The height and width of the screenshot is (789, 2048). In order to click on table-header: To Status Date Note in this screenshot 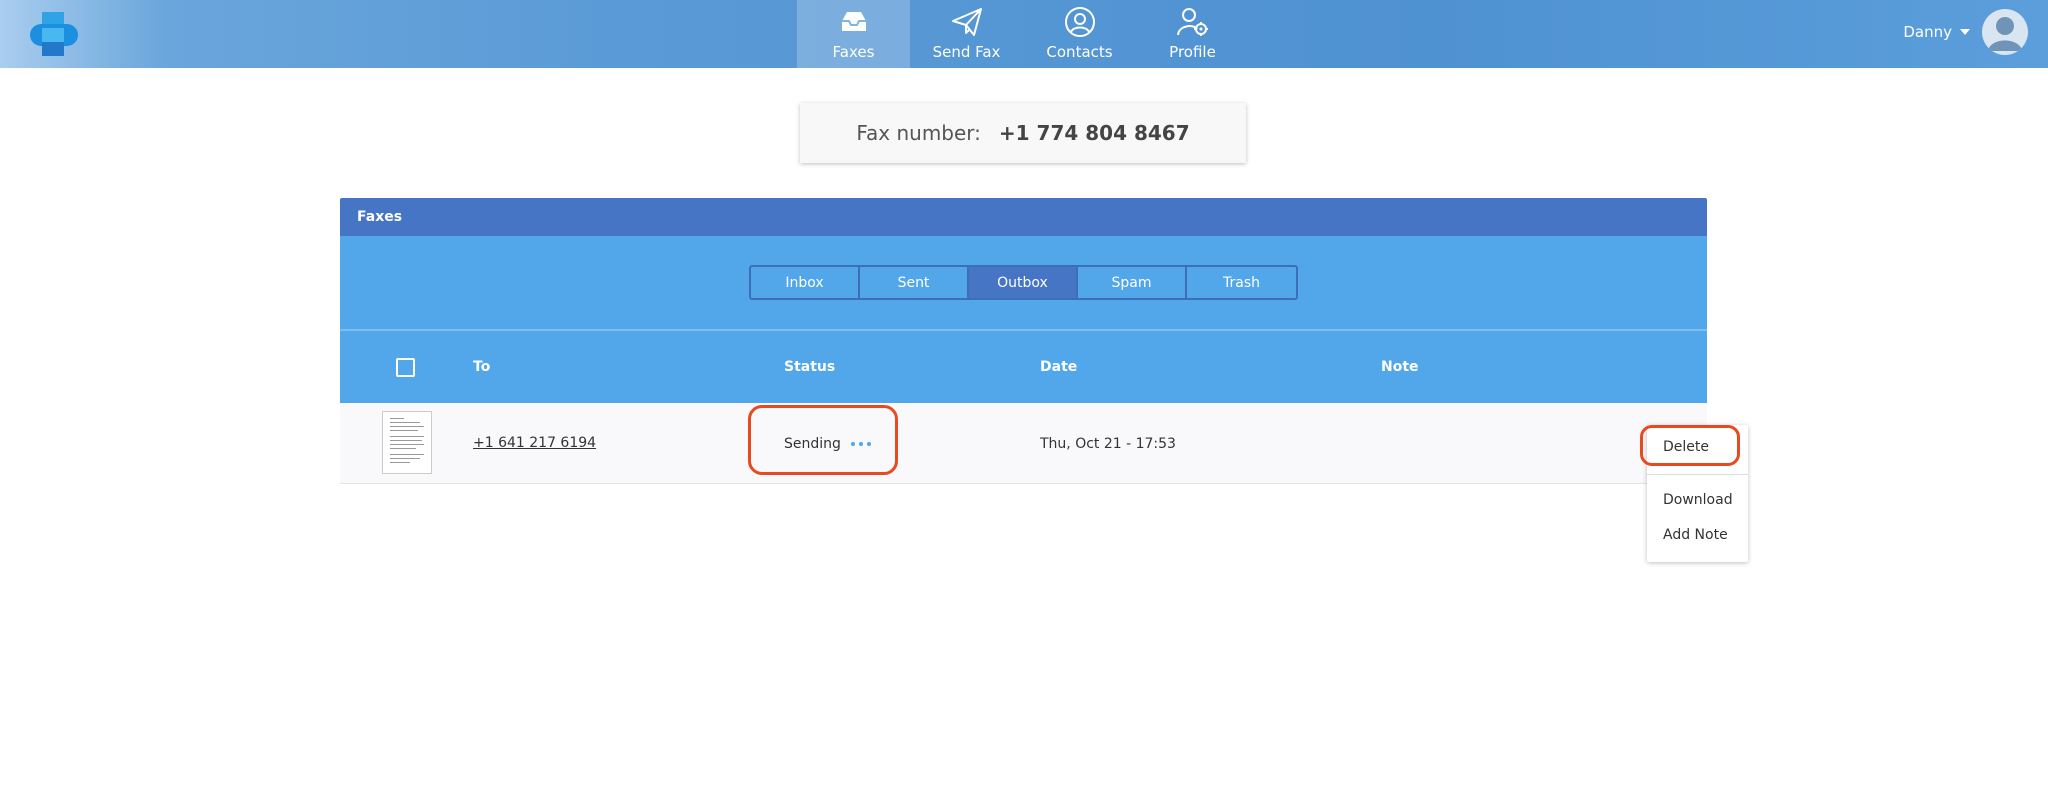, I will do `click(1023, 367)`.